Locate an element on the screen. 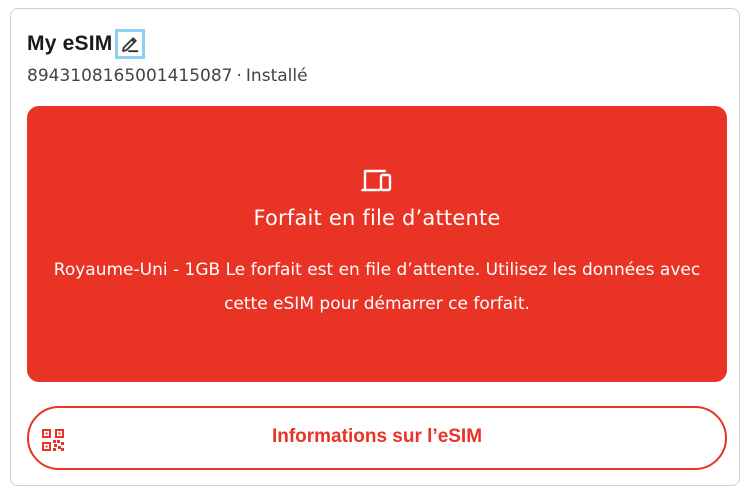 The width and height of the screenshot is (752, 500). edit-name-button is located at coordinates (130, 44).